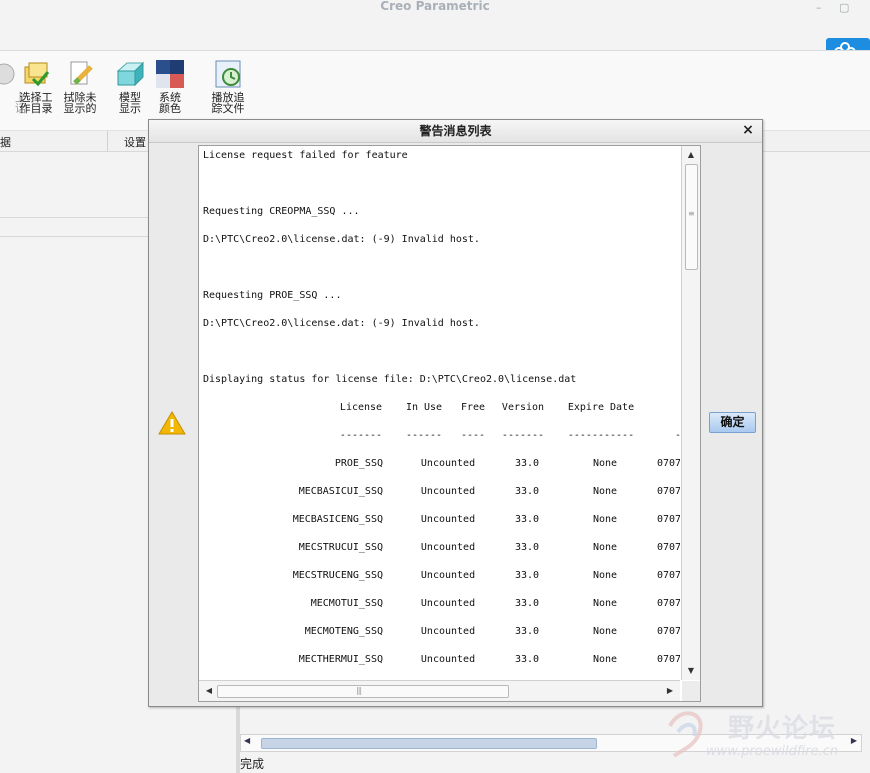  What do you see at coordinates (819, 7) in the screenshot?
I see `minimize-button: –` at bounding box center [819, 7].